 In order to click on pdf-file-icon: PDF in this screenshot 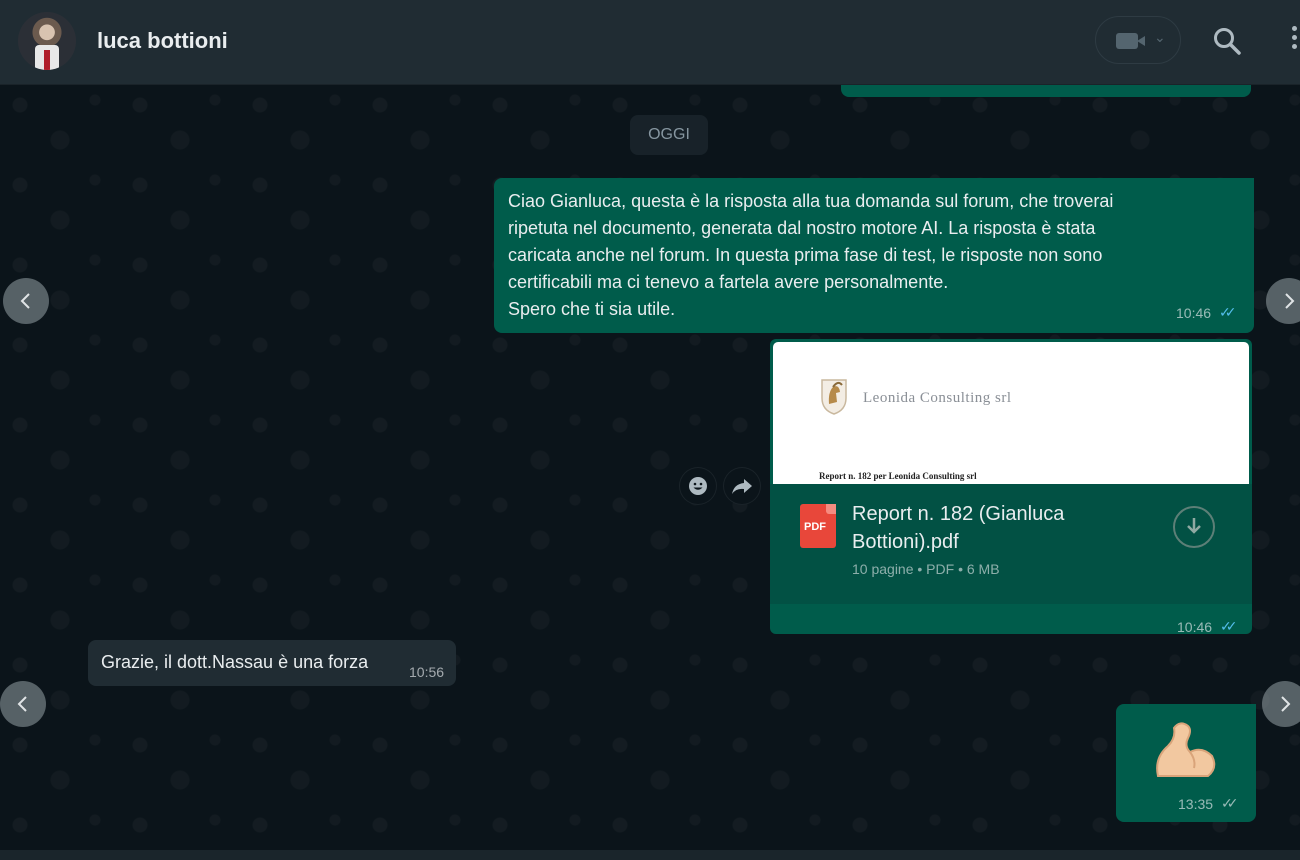, I will do `click(818, 526)`.